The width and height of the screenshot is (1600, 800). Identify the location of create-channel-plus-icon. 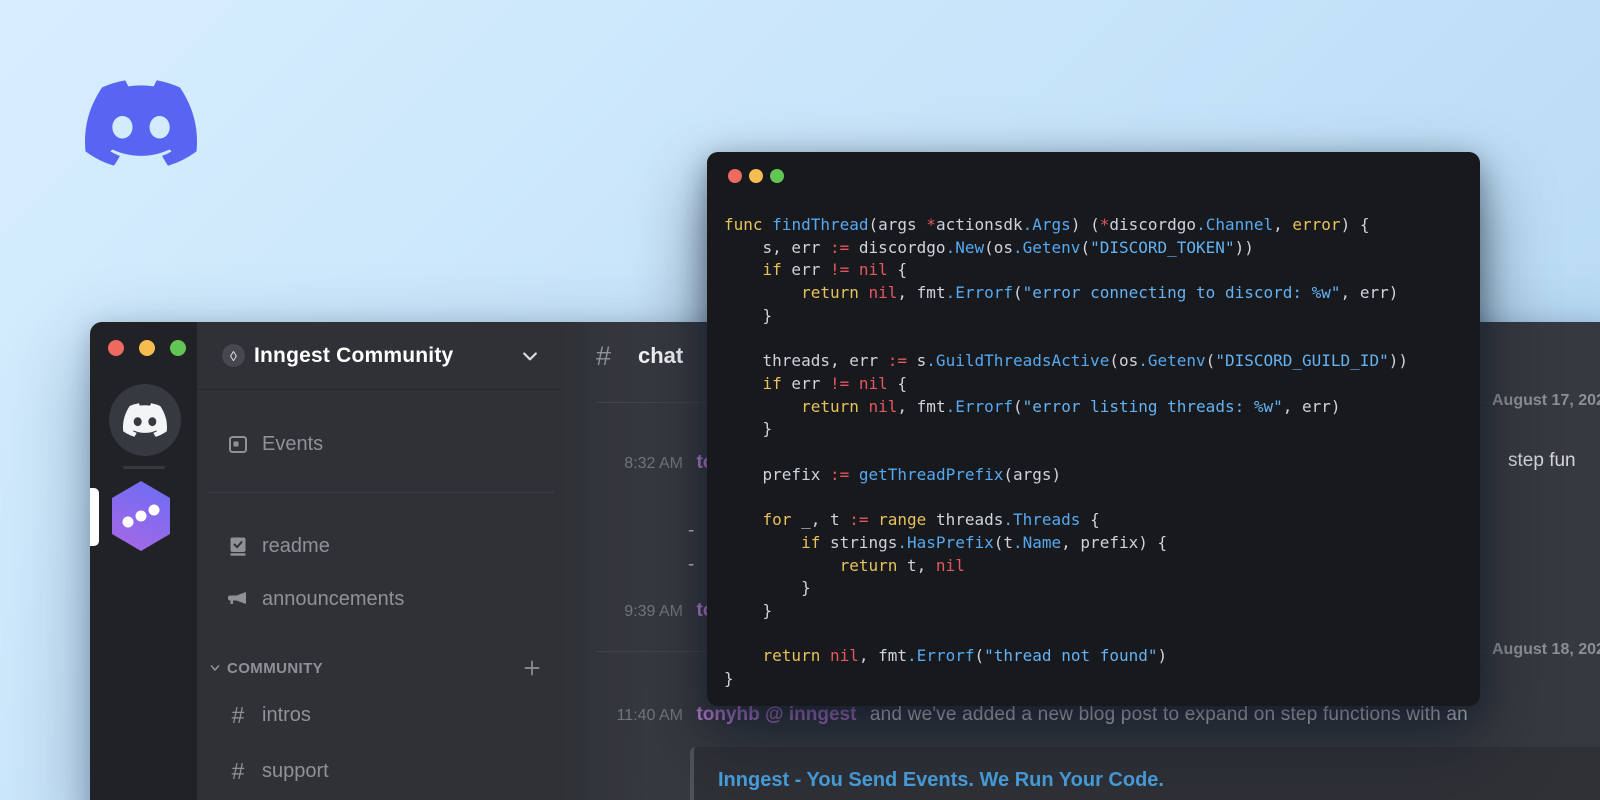
(532, 668).